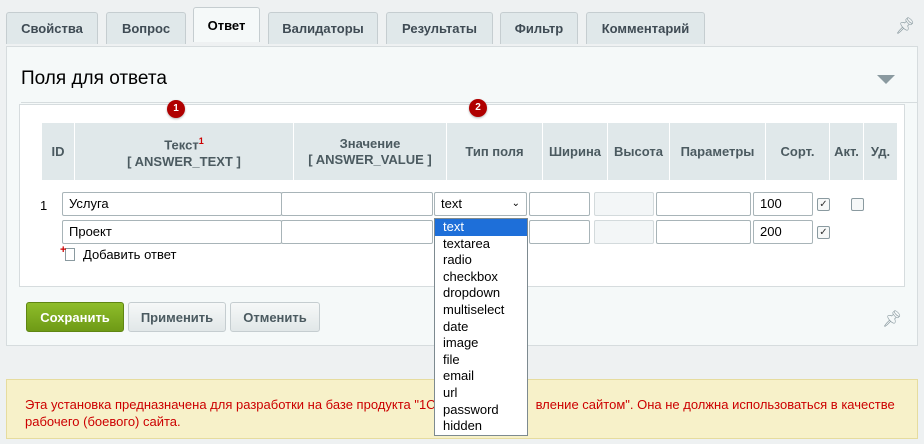 This screenshot has height=444, width=924. I want to click on add-document-icon, so click(67, 252).